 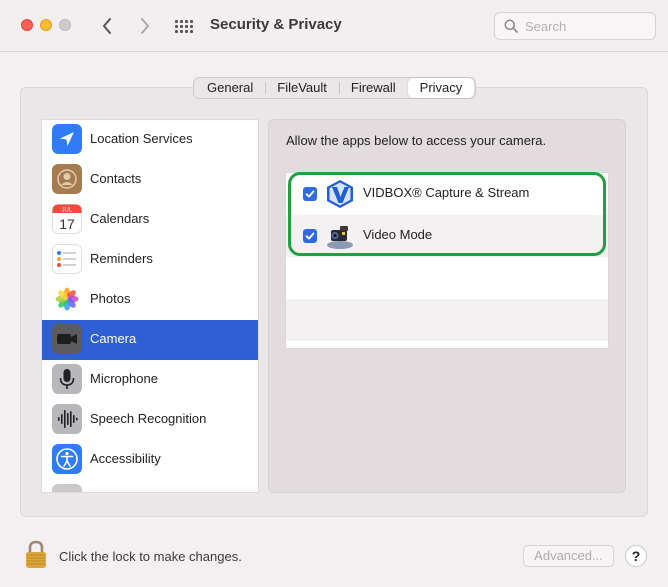 What do you see at coordinates (276, 24) in the screenshot?
I see `window-title: Security & Privacy` at bounding box center [276, 24].